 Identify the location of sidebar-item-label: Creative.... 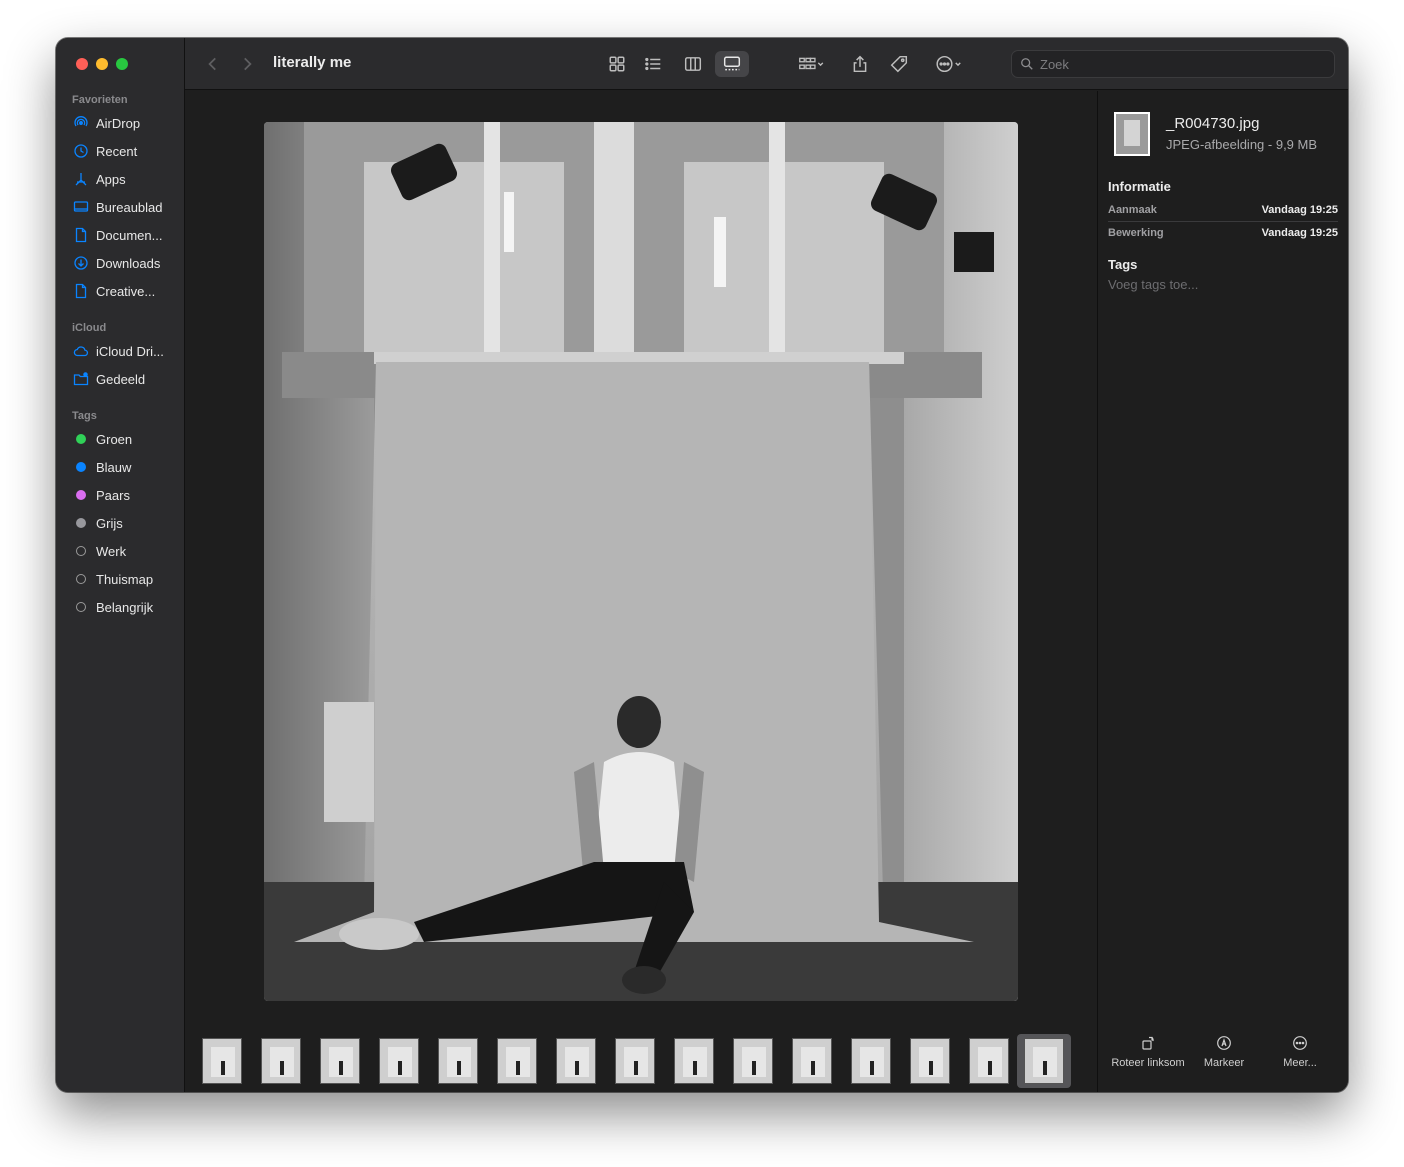
(126, 291).